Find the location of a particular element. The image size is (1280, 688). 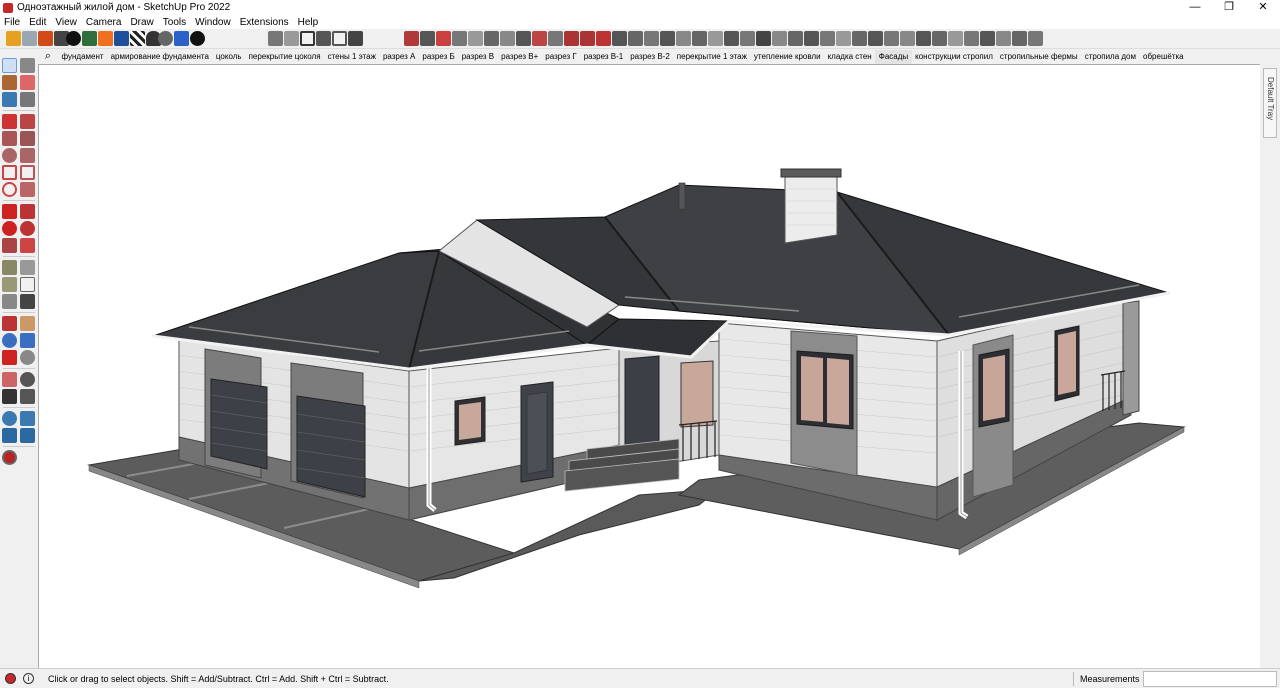

sandbox-from-scratch-icon is located at coordinates (27, 418).